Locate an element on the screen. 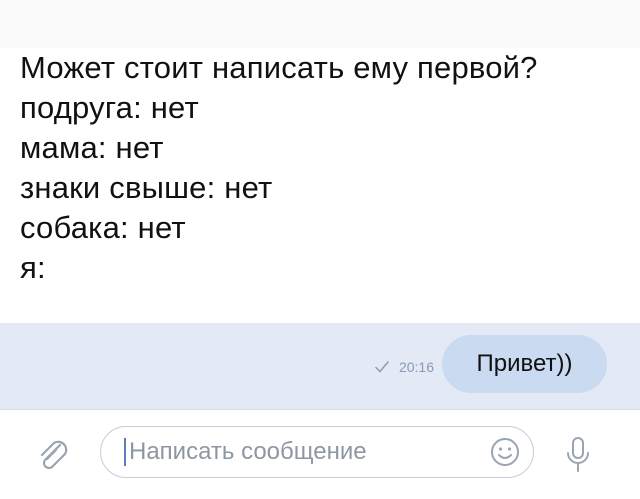  paperclip-icon is located at coordinates (54, 456).